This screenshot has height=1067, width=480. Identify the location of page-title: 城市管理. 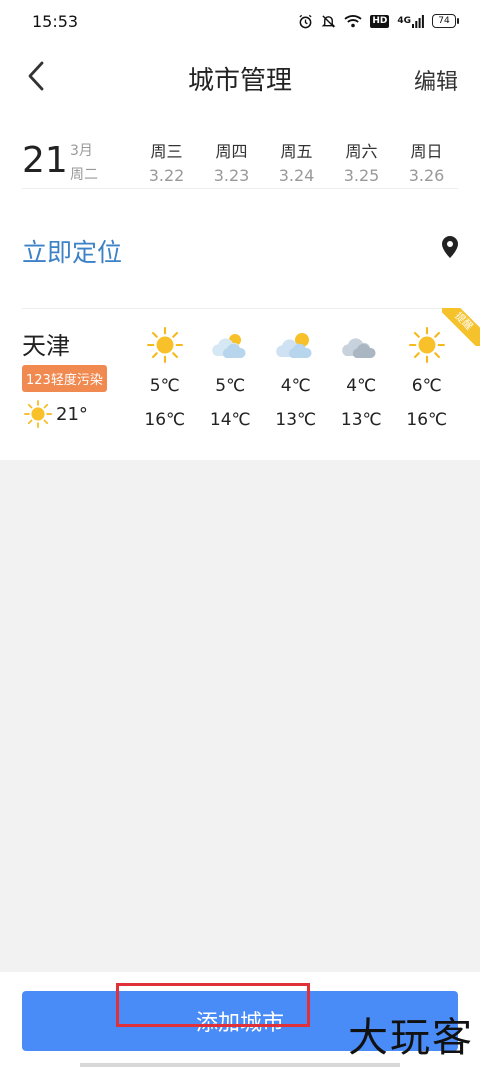
(239, 81).